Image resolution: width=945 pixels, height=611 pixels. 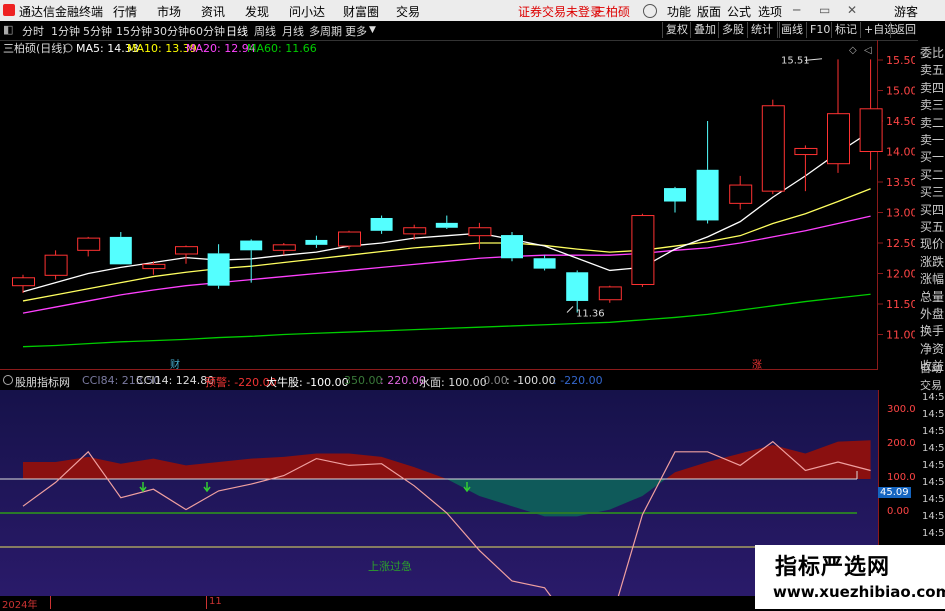 I want to click on order-panel-label: 买一, so click(x=932, y=156).